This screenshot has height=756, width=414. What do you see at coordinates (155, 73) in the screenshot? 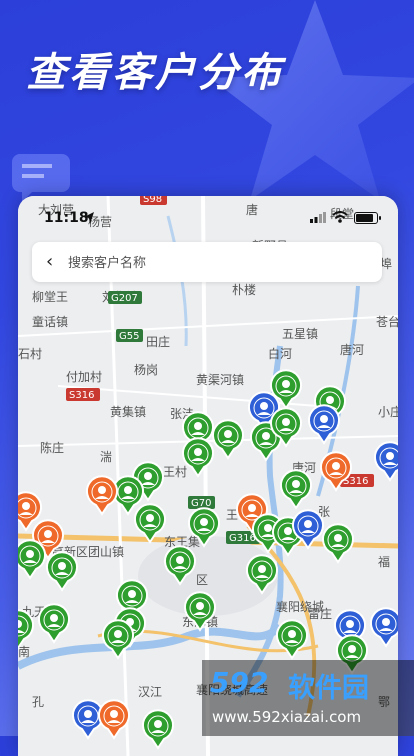
I see `promo-title: 查看客户分布` at bounding box center [155, 73].